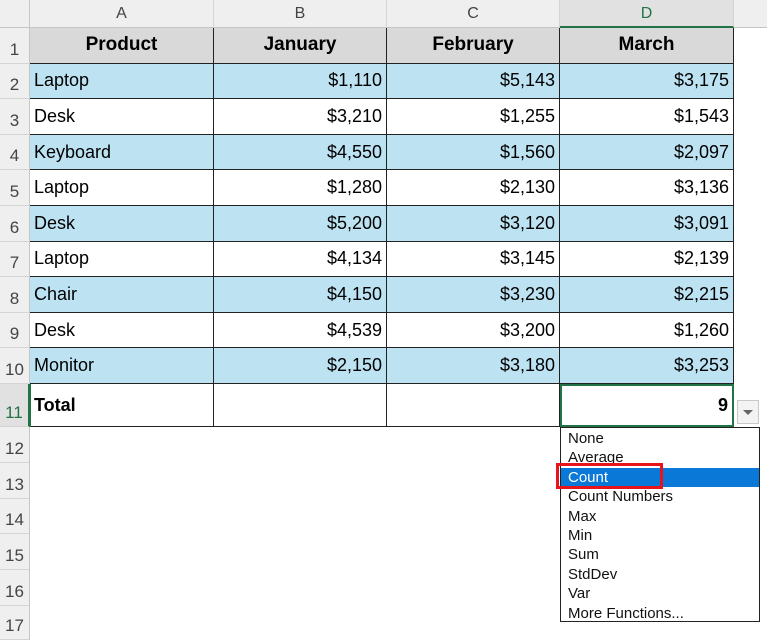 The height and width of the screenshot is (640, 767). What do you see at coordinates (473, 224) in the screenshot?
I see `table-cell: $3,120` at bounding box center [473, 224].